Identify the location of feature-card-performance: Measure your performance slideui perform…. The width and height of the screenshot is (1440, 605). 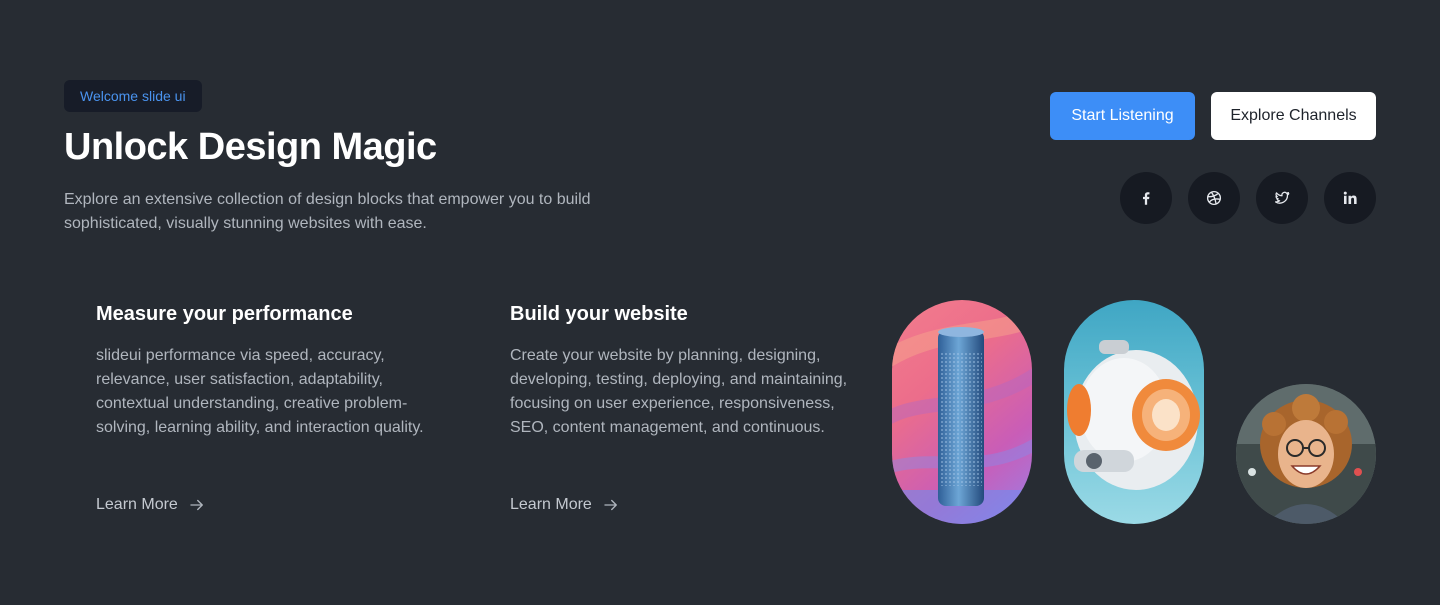
(266, 370).